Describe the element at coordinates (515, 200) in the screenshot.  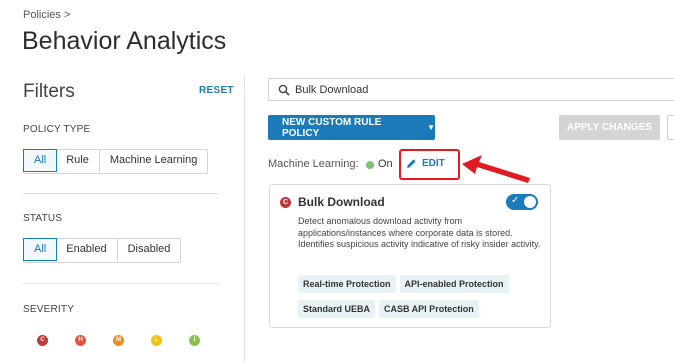
I see `check-icon: ✓` at that location.